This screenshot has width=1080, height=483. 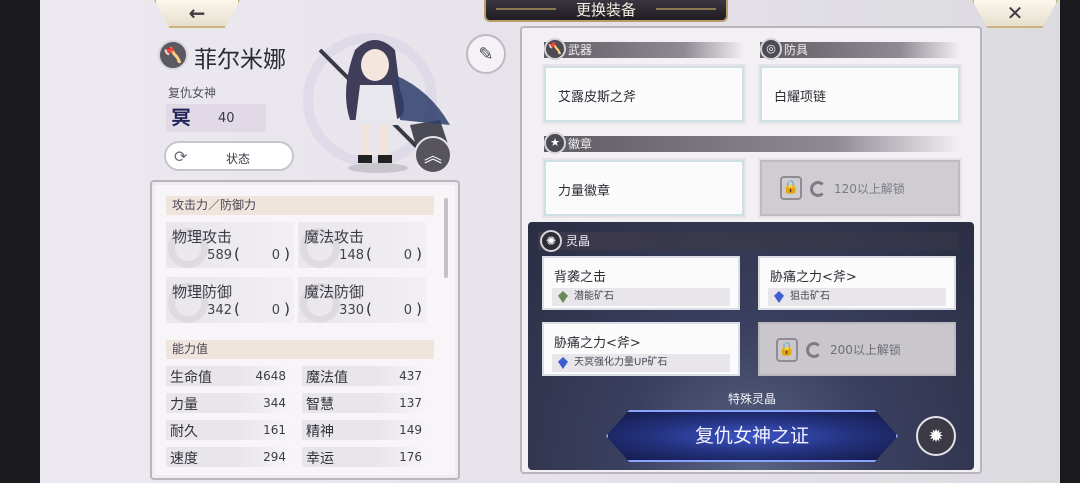 What do you see at coordinates (270, 376) in the screenshot?
I see `ability-value: 4648` at bounding box center [270, 376].